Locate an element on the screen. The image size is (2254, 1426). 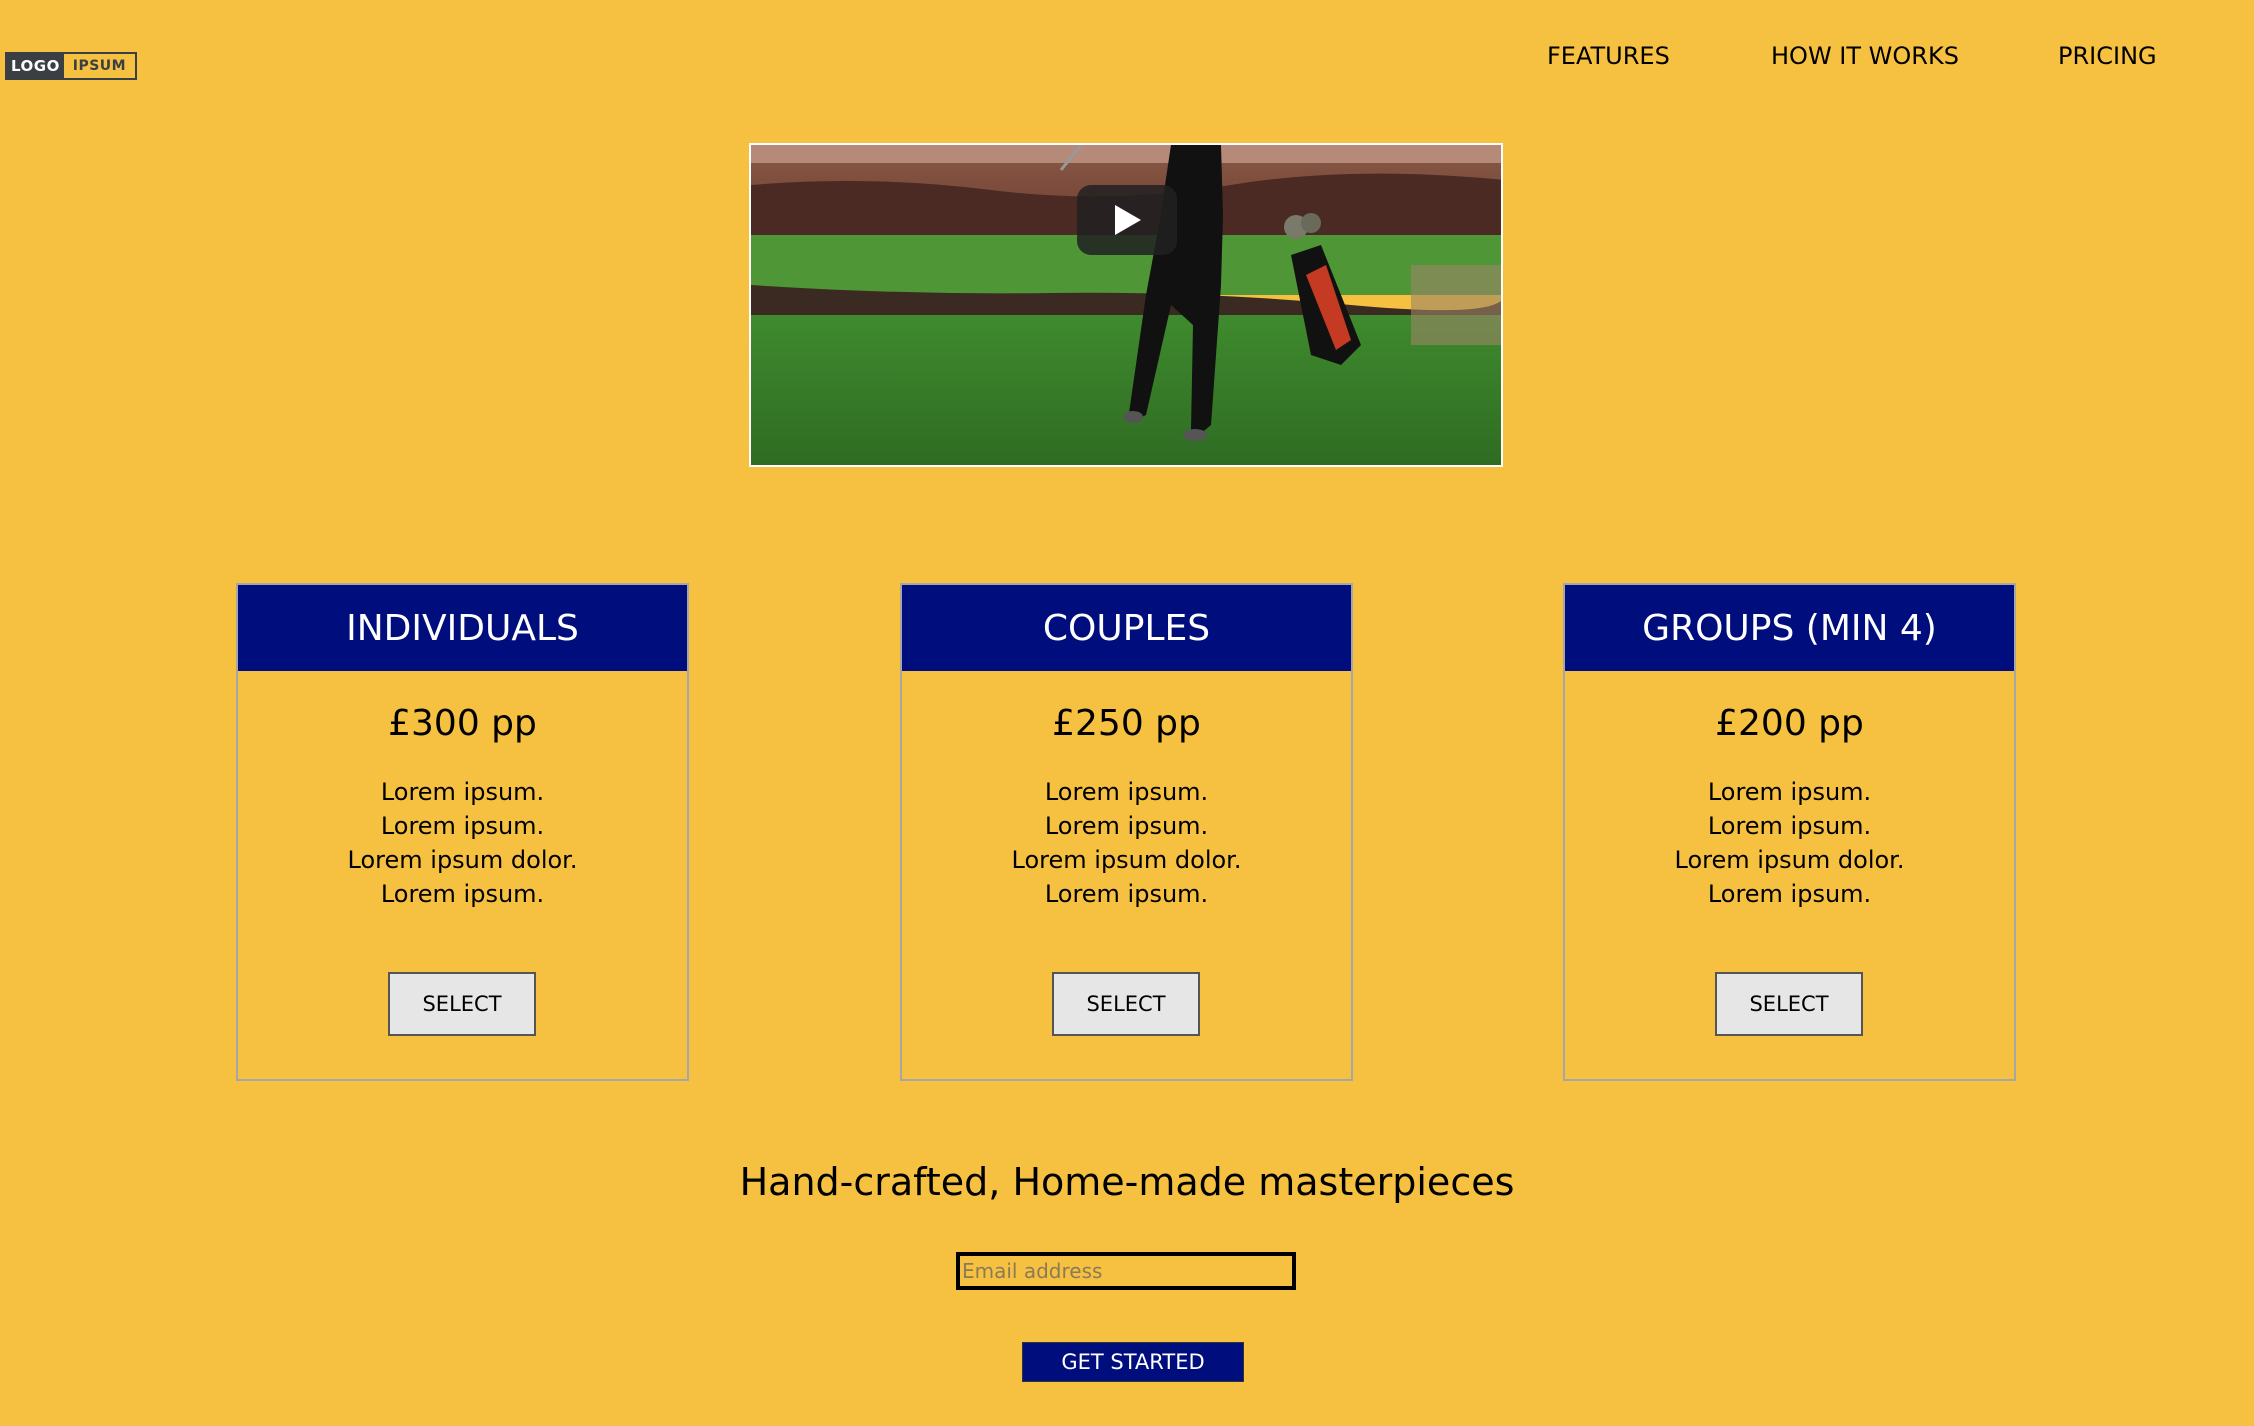
select-individuals-button: SELECT is located at coordinates (462, 1004).